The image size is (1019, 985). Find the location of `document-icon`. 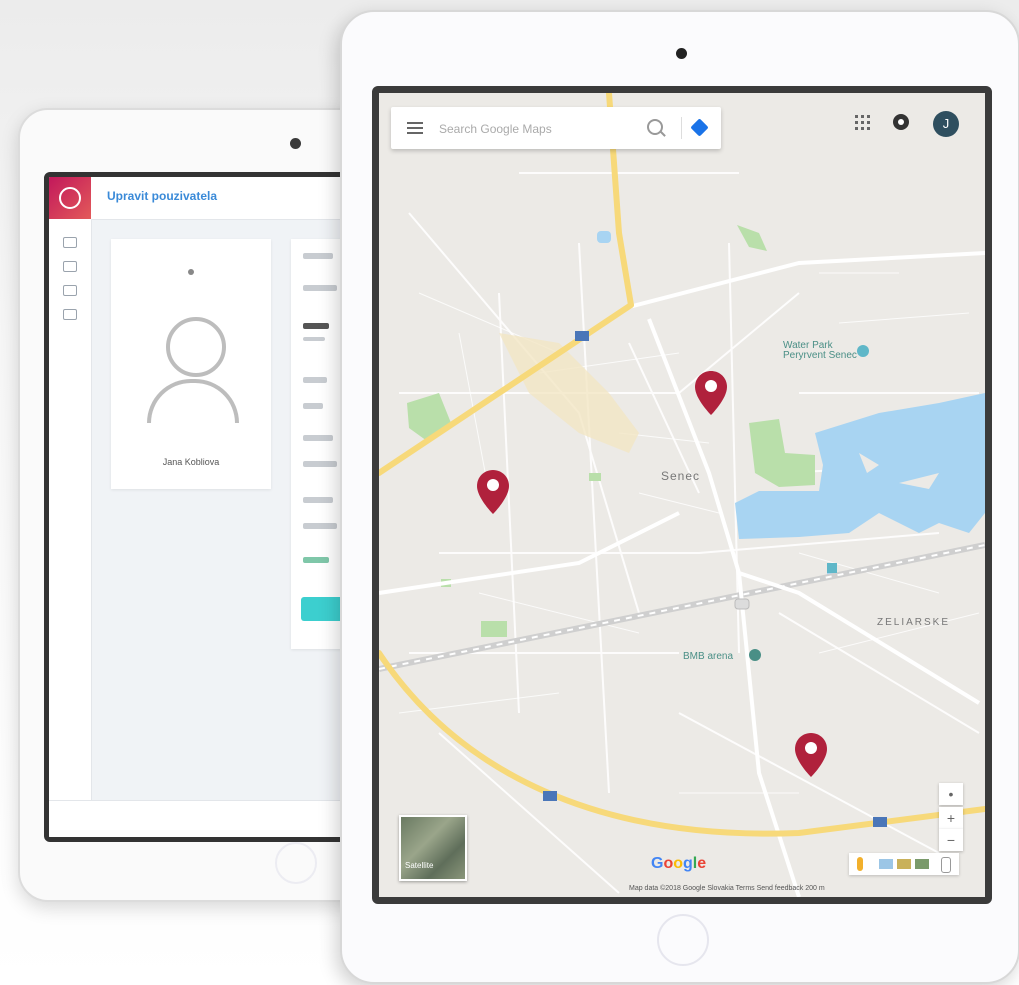

document-icon is located at coordinates (70, 314).